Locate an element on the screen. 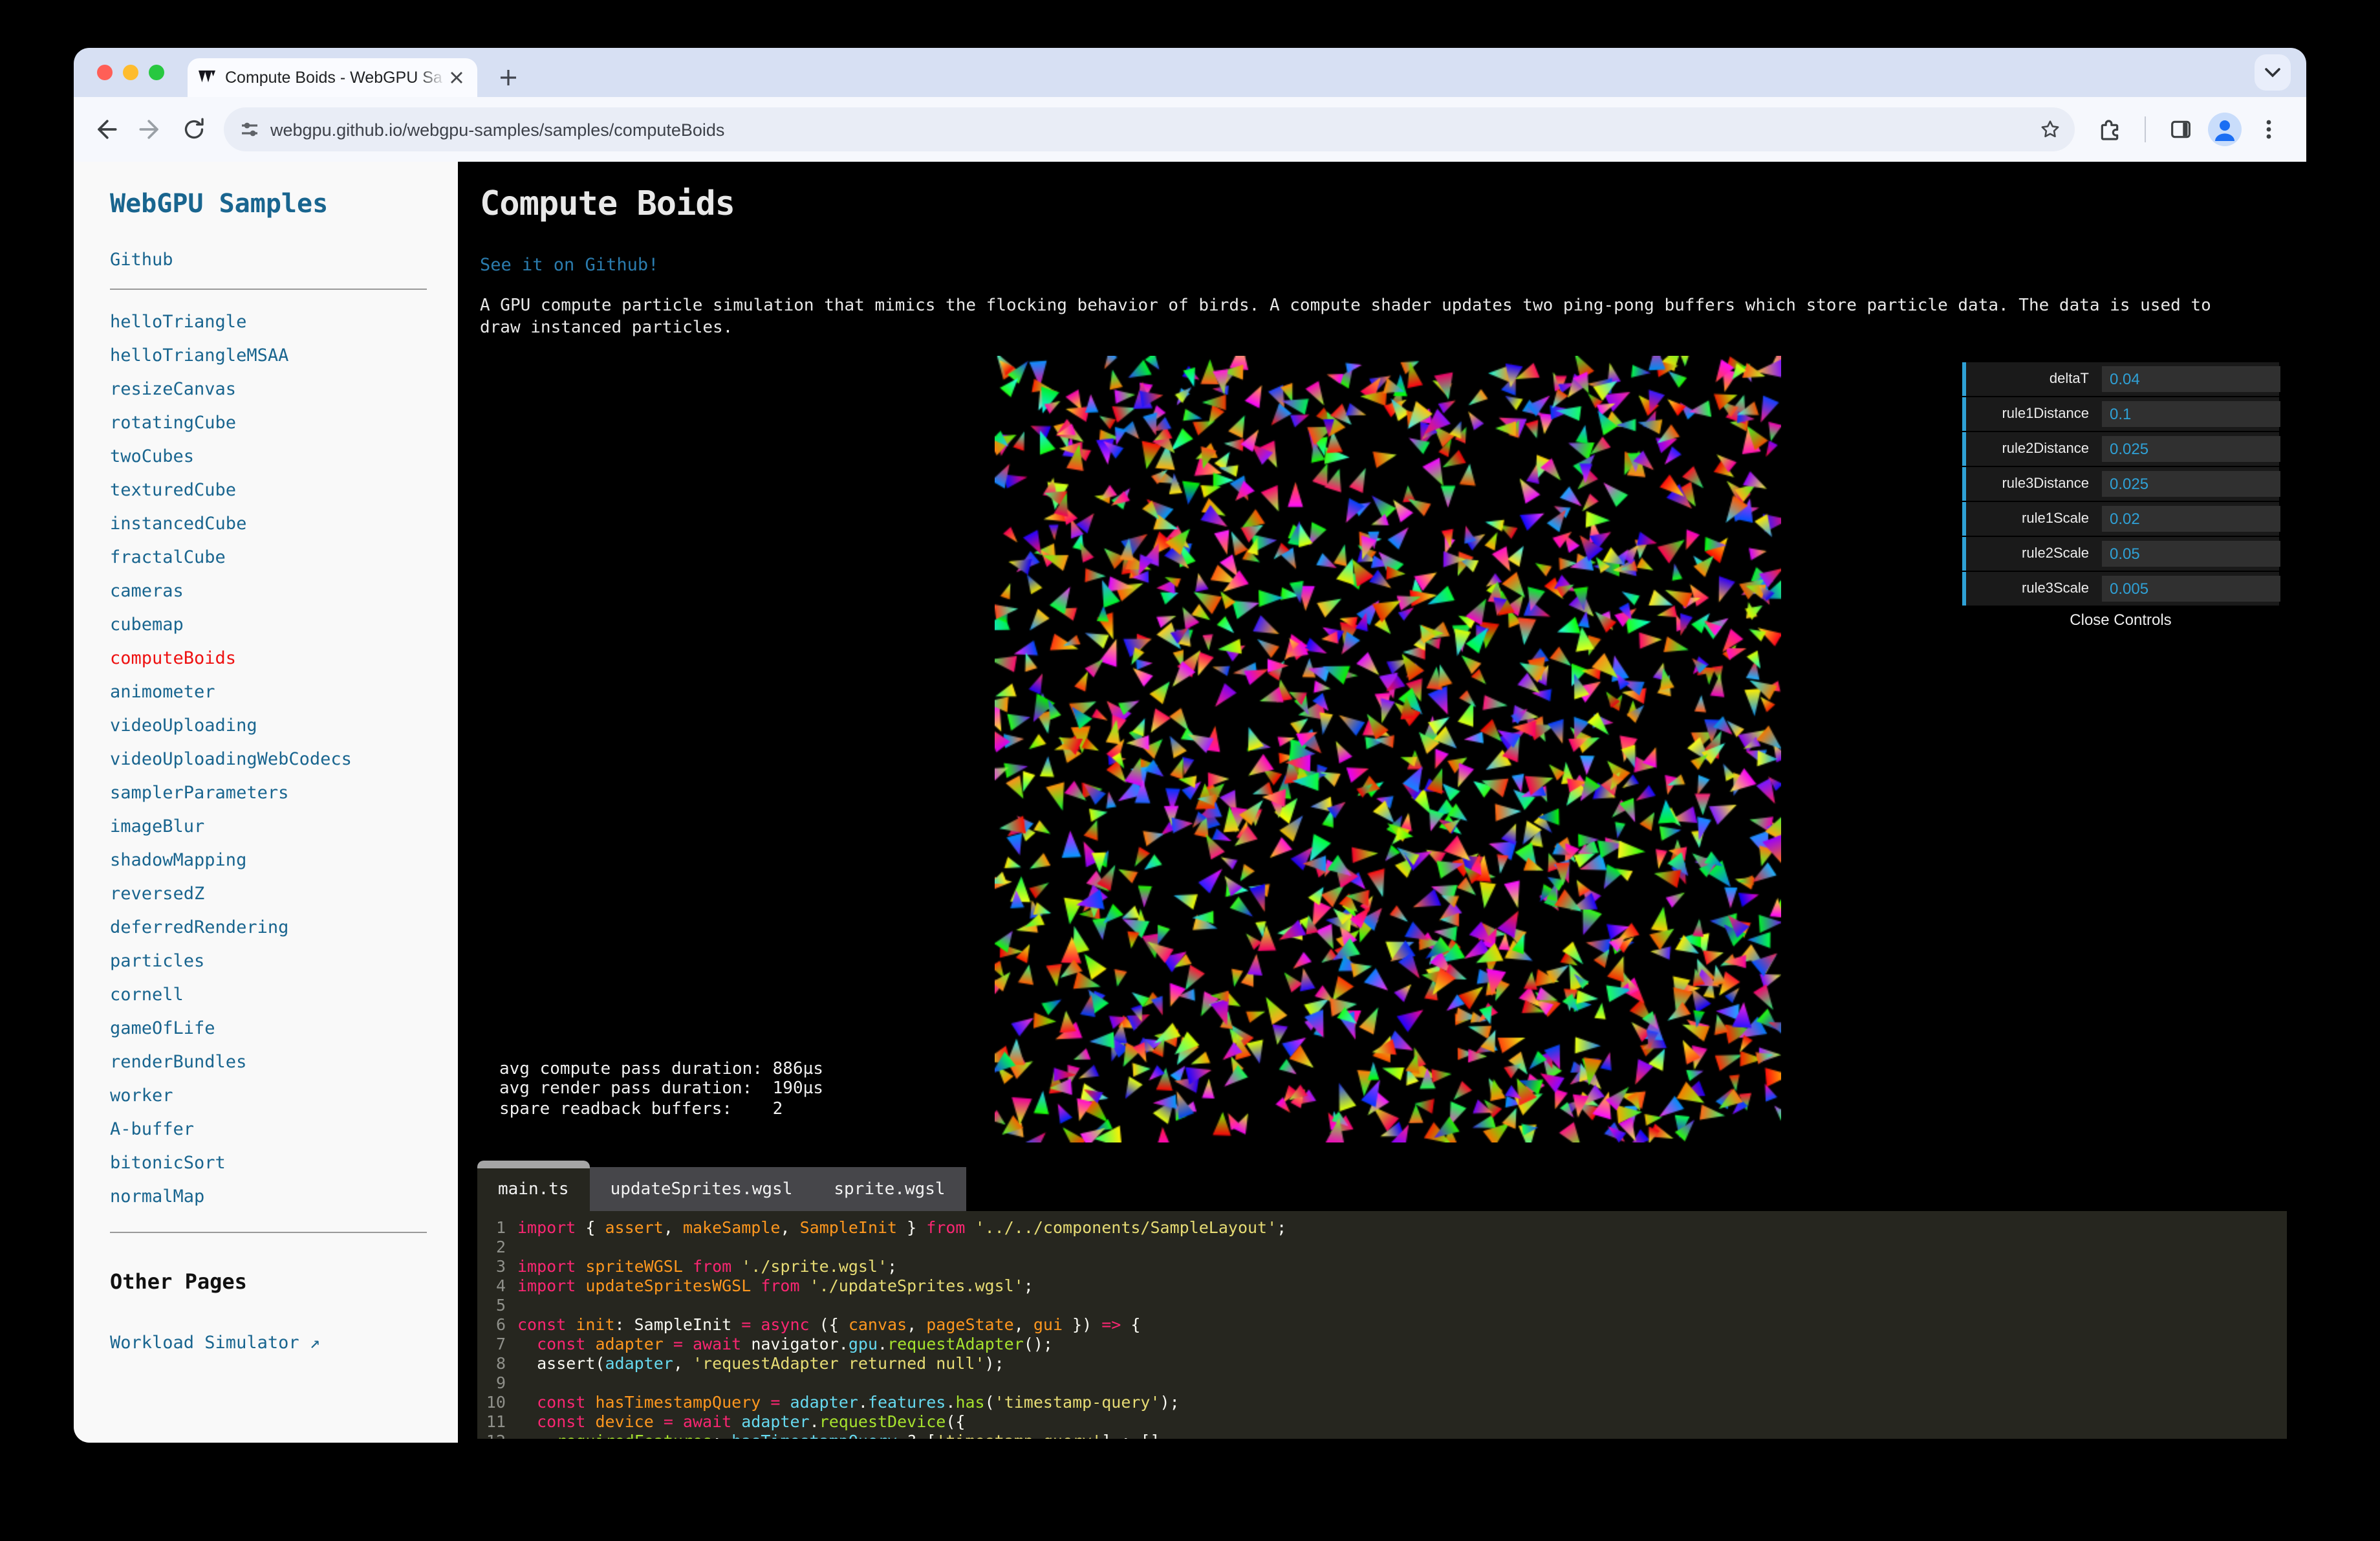 Image resolution: width=2380 pixels, height=1541 pixels. tab-search-chevron-button is located at coordinates (2273, 72).